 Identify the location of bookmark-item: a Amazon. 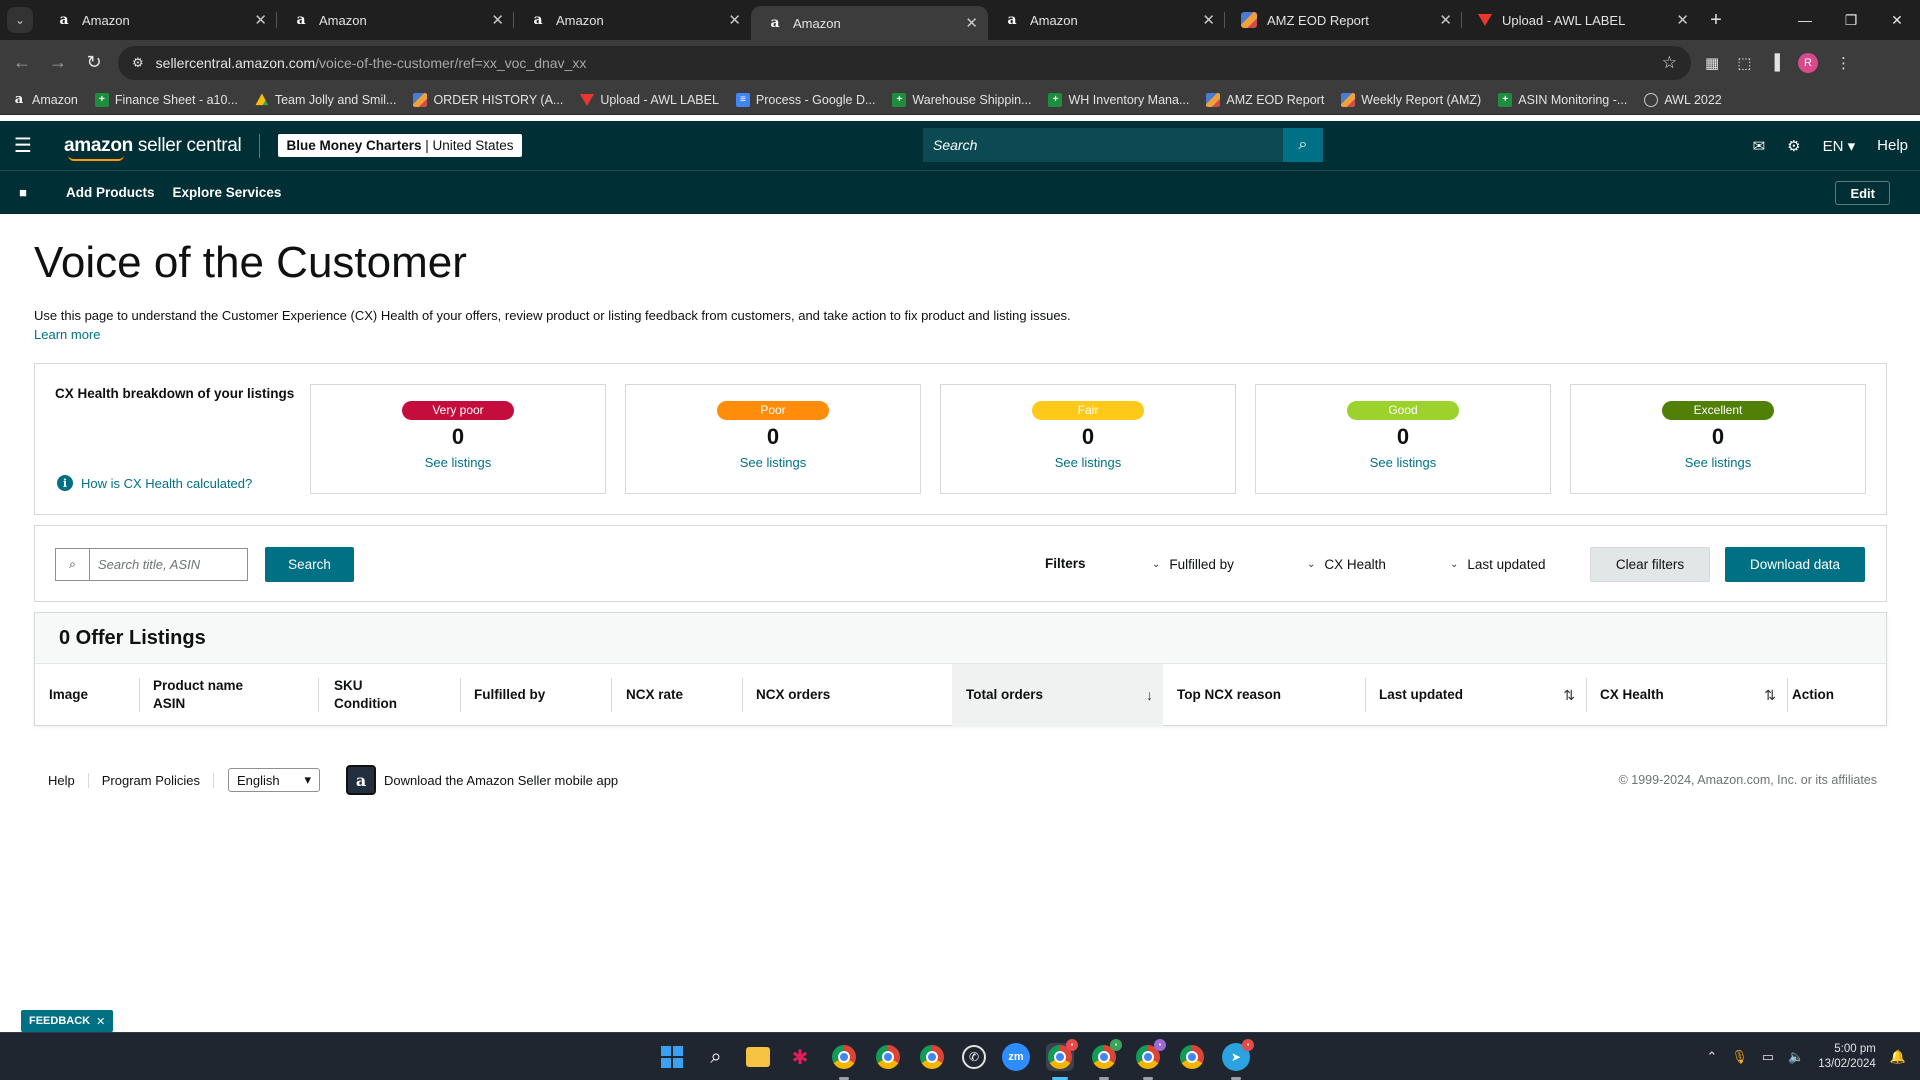
(45, 99).